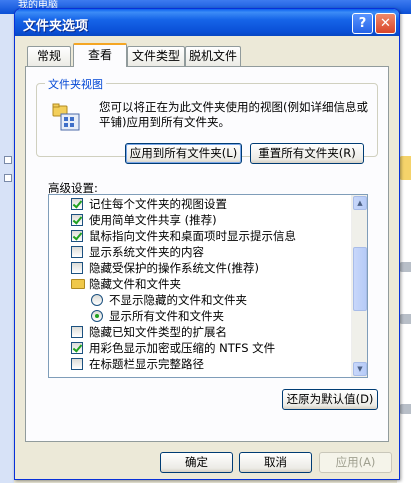 The image size is (411, 483). I want to click on scroll-down-icon: ▼, so click(360, 369).